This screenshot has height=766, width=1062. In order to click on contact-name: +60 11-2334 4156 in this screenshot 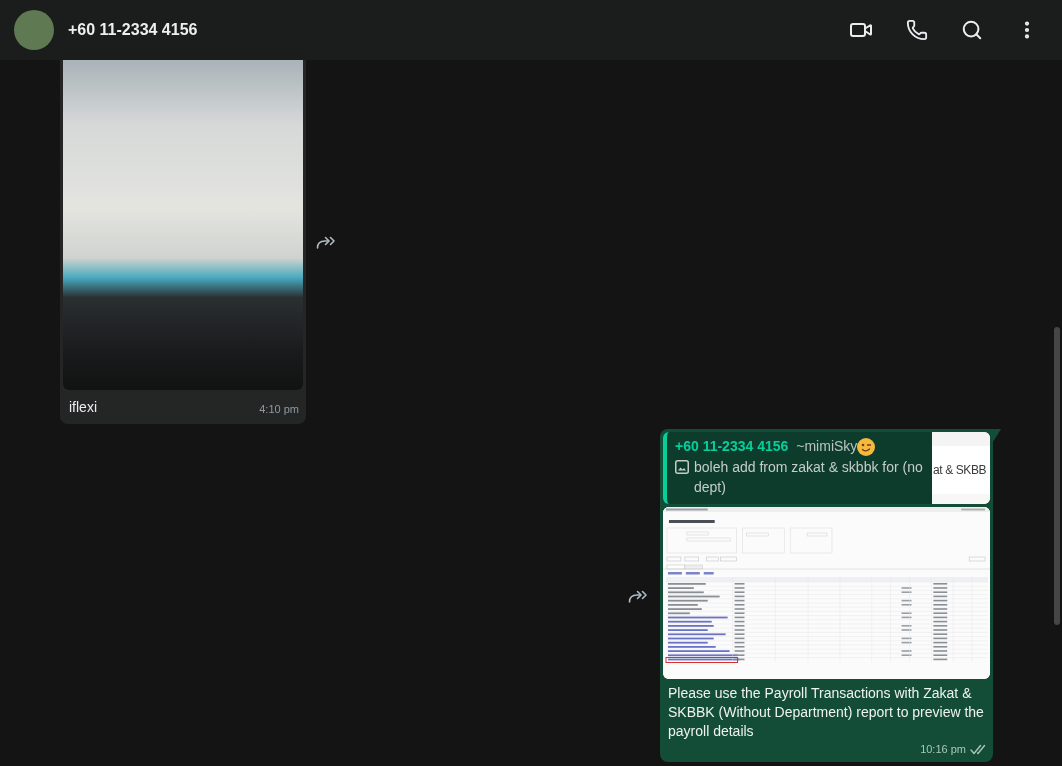, I will do `click(133, 30)`.